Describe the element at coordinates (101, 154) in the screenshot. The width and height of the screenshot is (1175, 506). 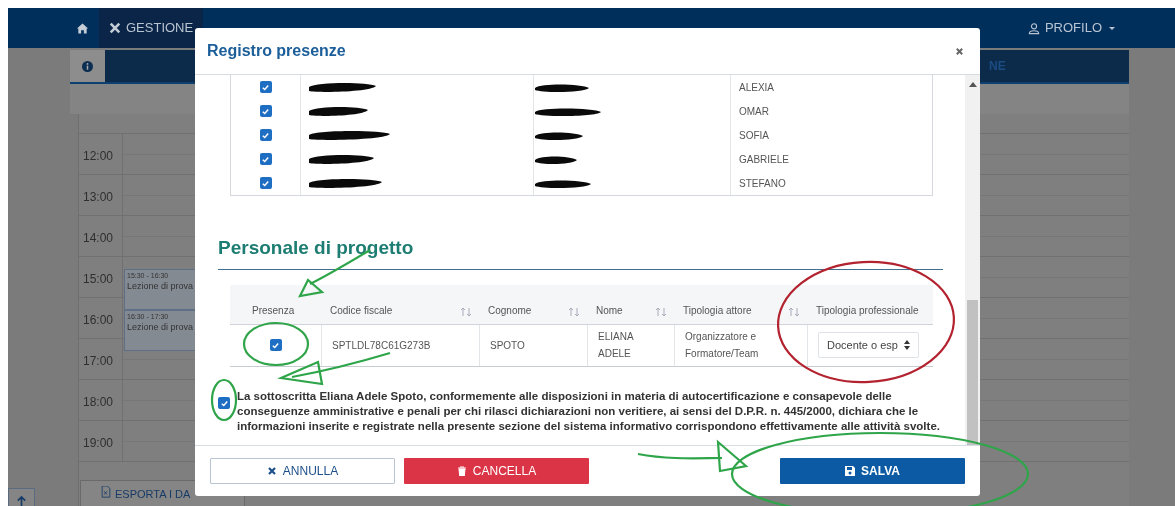
I see `time-label: 12:00` at that location.